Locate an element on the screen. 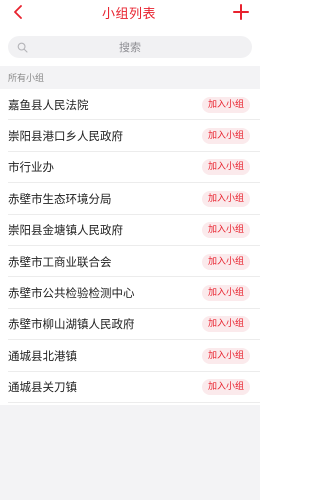 Image resolution: width=320 pixels, height=500 pixels. group-name: 赤壁市工商业联合会 is located at coordinates (60, 261).